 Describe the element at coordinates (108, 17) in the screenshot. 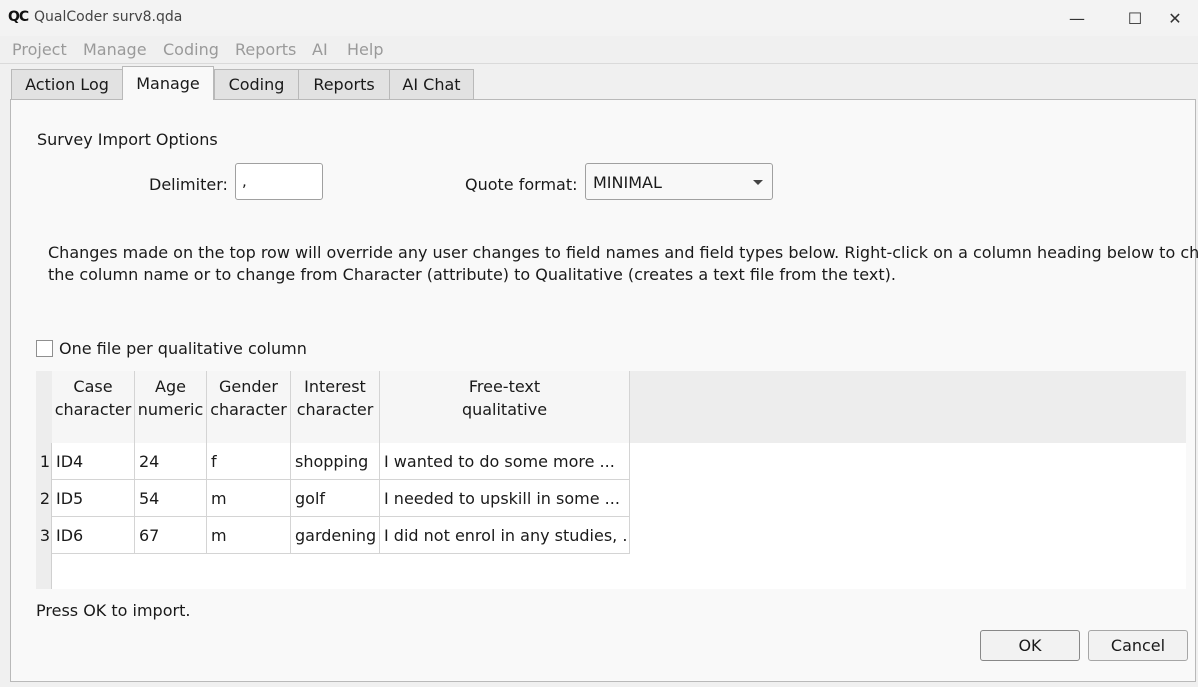

I see `window-title: QualCoder surv8.qda` at that location.